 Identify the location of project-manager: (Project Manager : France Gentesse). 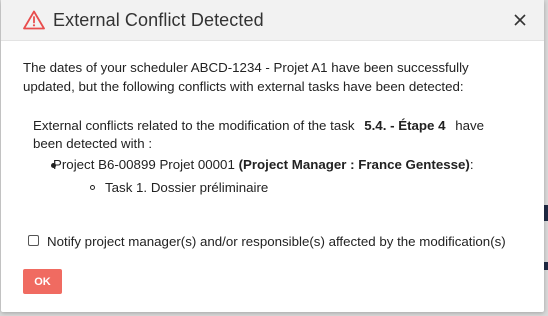
(354, 164).